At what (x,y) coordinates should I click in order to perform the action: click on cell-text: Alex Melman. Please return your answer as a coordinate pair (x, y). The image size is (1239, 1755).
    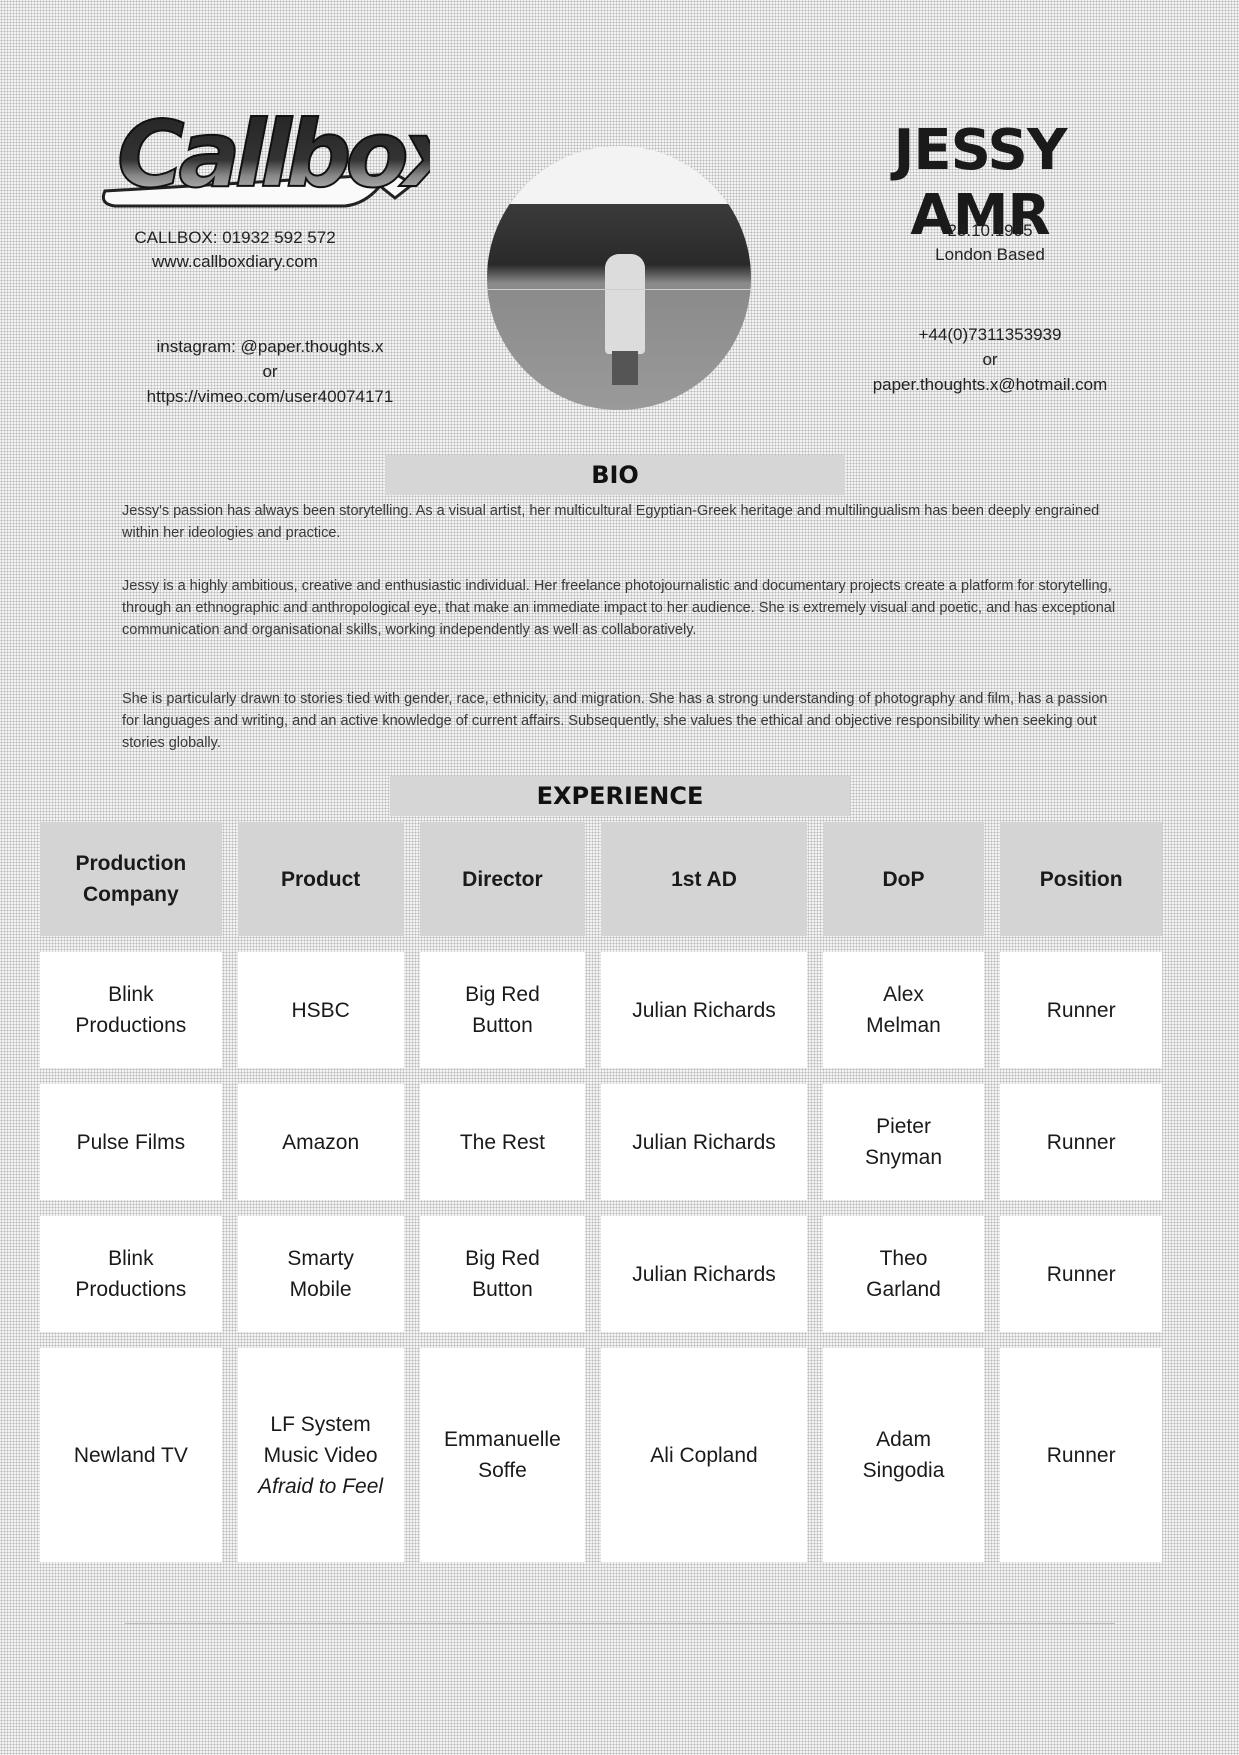
    Looking at the image, I should click on (903, 1010).